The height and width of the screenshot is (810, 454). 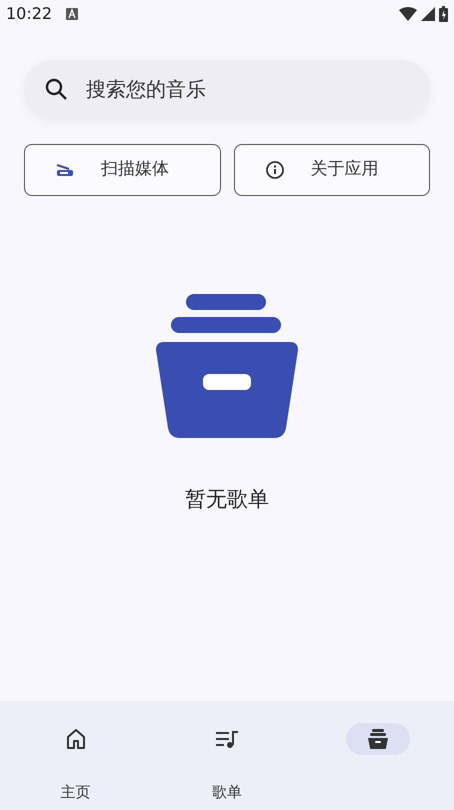 What do you see at coordinates (29, 14) in the screenshot?
I see `status-time: 10:22` at bounding box center [29, 14].